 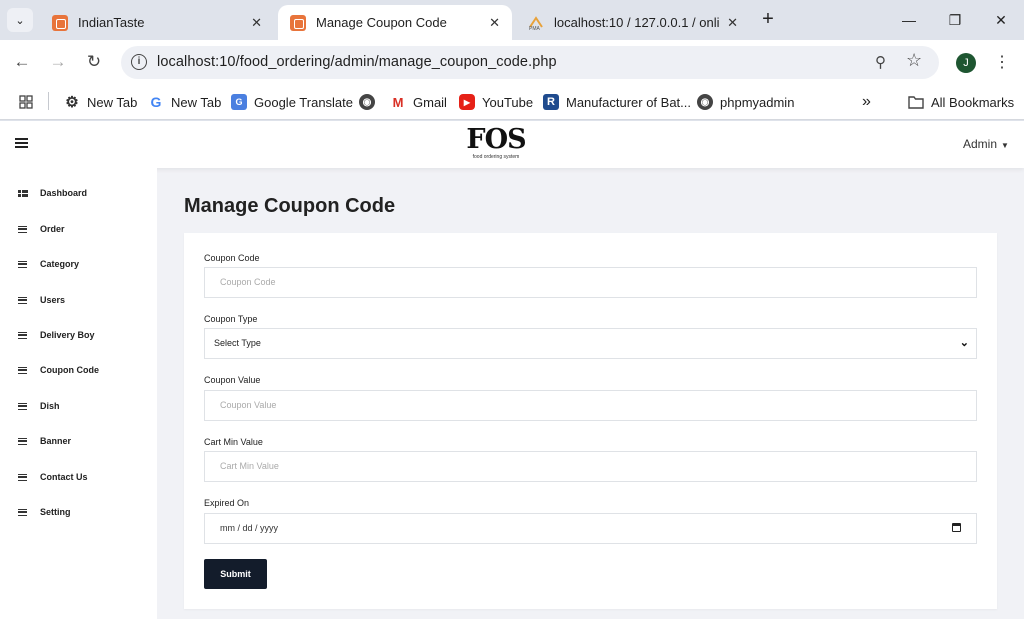 What do you see at coordinates (185, 102) in the screenshot?
I see `bookmark-new-tab-2: G New Tab` at bounding box center [185, 102].